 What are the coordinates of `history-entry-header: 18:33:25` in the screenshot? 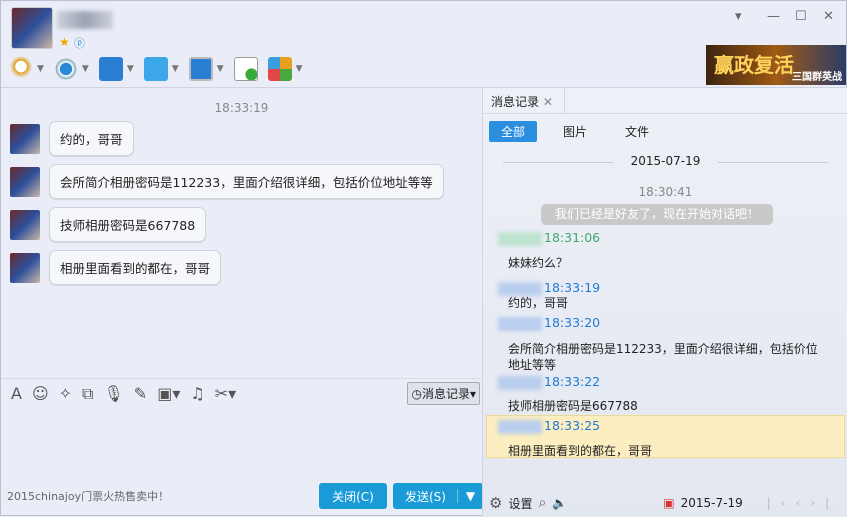 It's located at (549, 426).